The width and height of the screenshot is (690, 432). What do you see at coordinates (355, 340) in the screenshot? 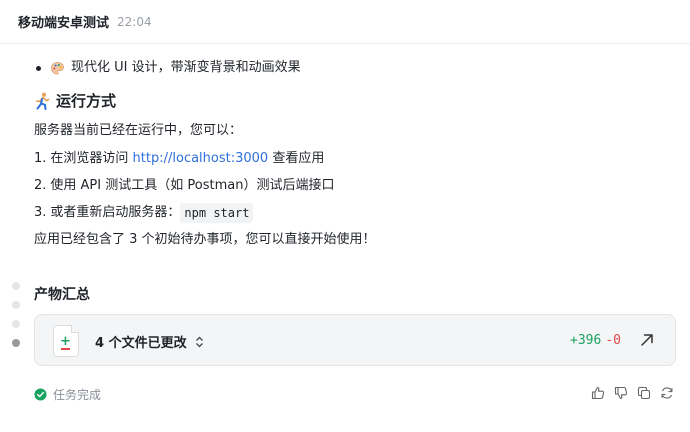
I see `files-changed-card: + 4 个文件已更改 +396 -0` at bounding box center [355, 340].